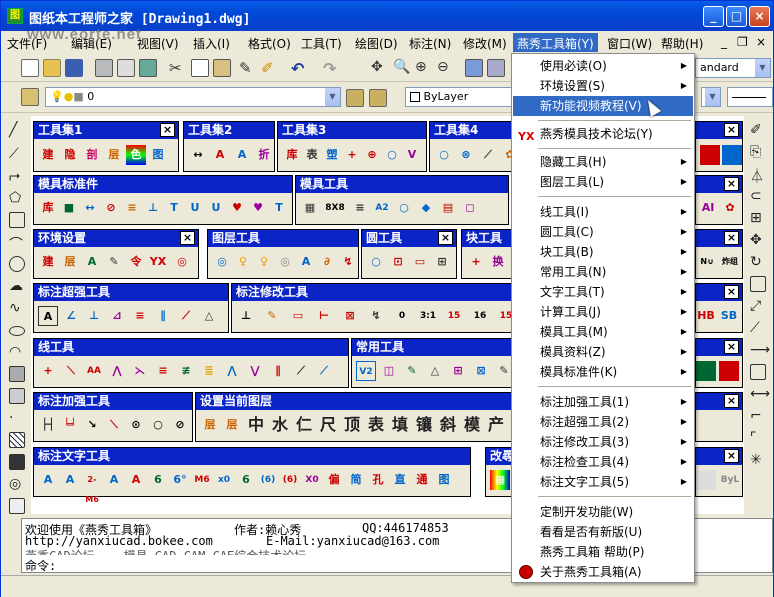 The image size is (774, 597). Describe the element at coordinates (555, 42) in the screenshot. I see `menu-yanxiu-toolbox: 燕秀工具箱(Y)` at that location.